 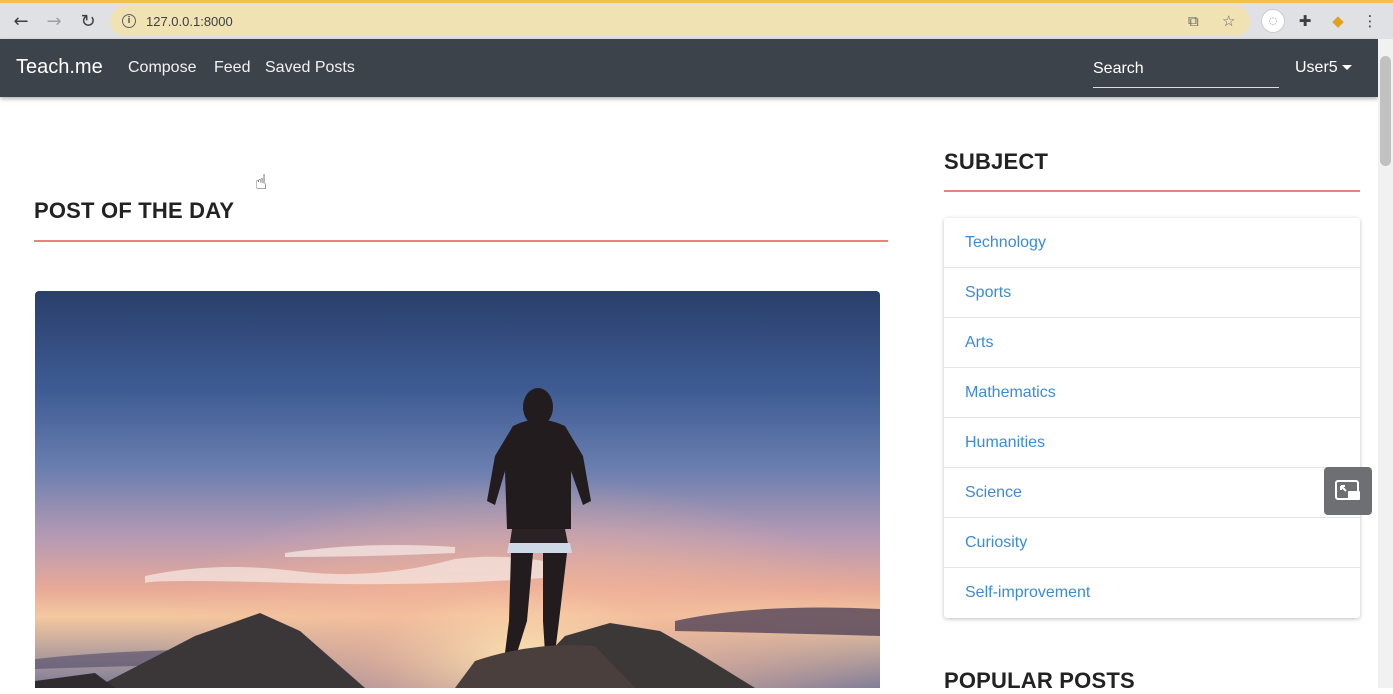 What do you see at coordinates (1385, 363) in the screenshot?
I see `page-scrollbar` at bounding box center [1385, 363].